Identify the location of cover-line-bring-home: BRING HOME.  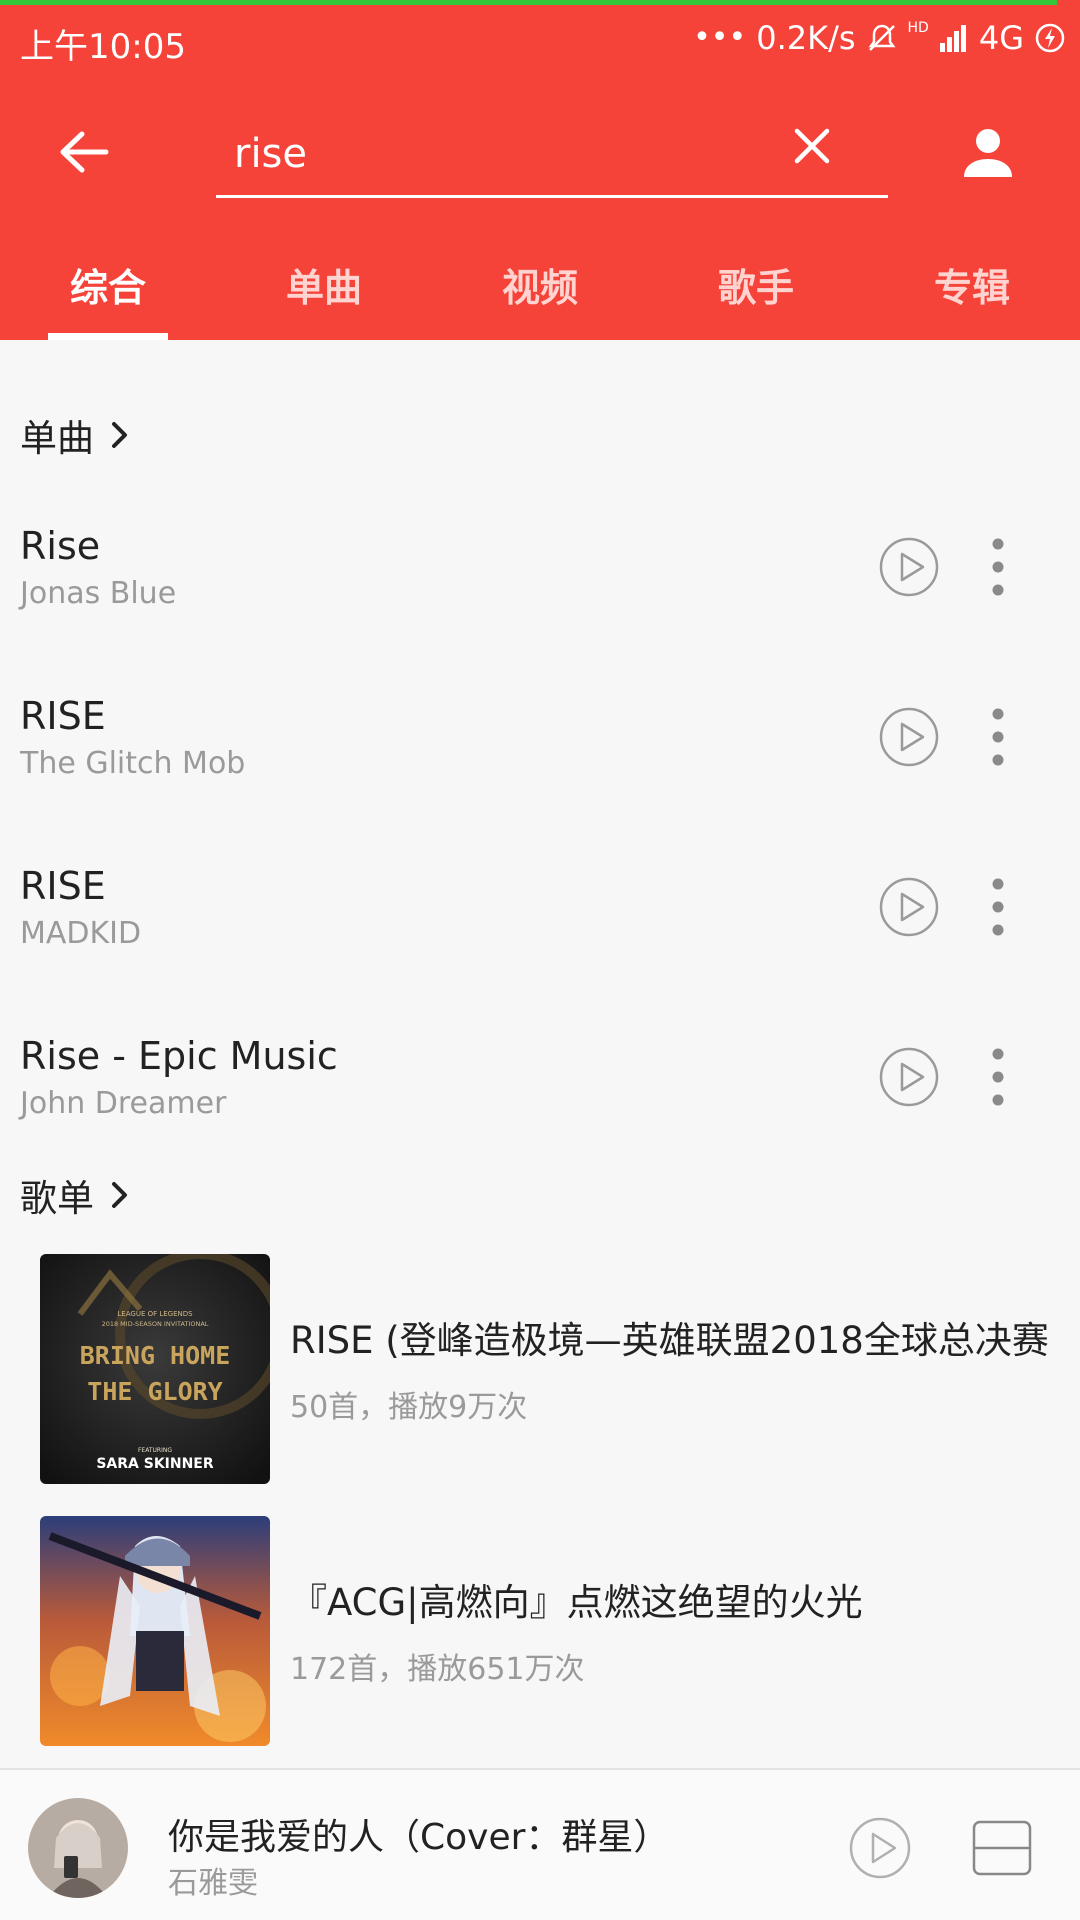
(155, 1355).